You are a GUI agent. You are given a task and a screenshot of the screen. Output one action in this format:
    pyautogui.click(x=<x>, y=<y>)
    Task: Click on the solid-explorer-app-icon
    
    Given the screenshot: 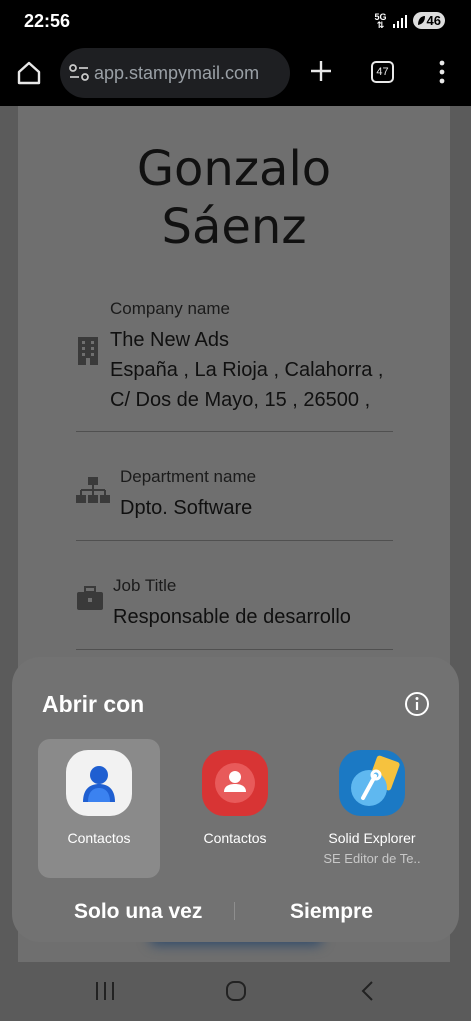 What is the action you would take?
    pyautogui.click(x=372, y=783)
    